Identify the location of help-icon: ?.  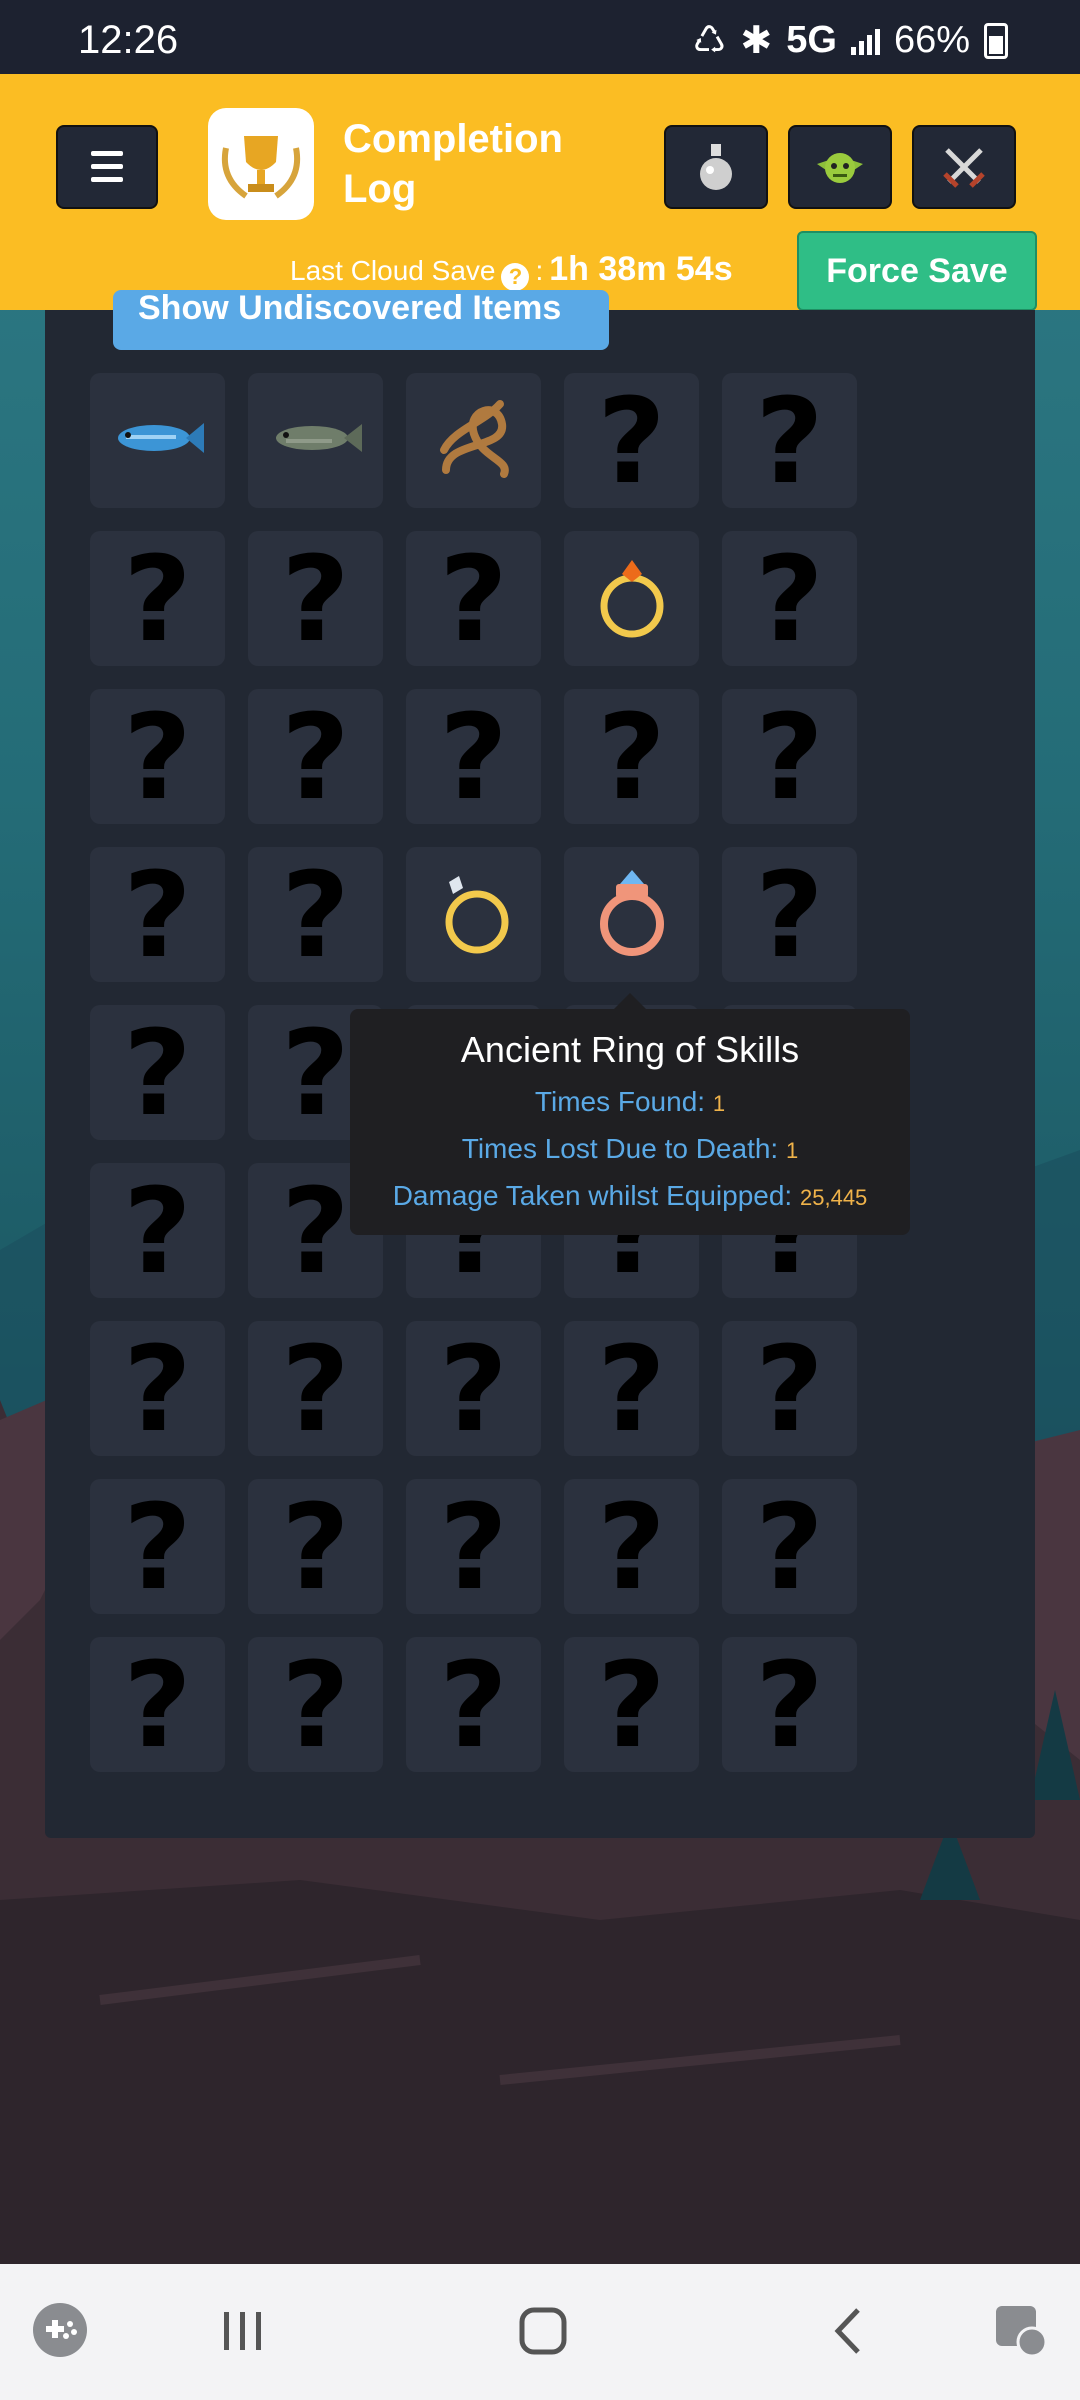
(515, 277).